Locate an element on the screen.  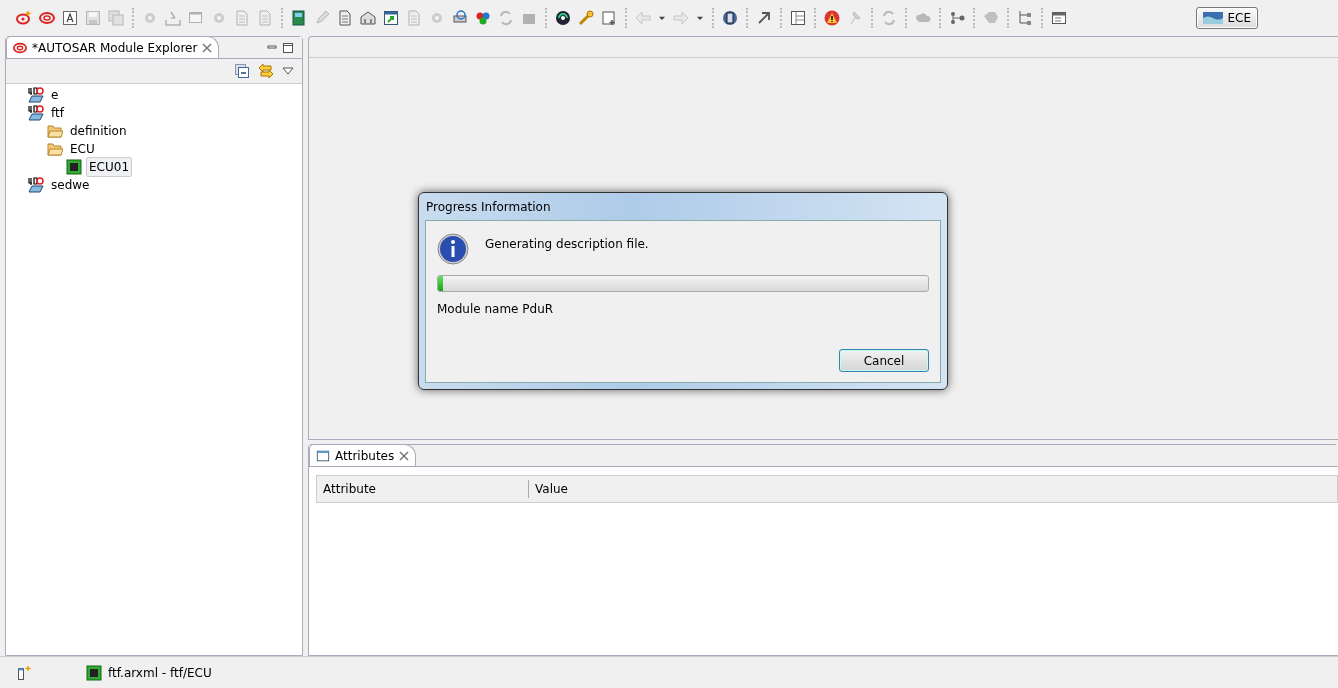
window-arrow-icon is located at coordinates (391, 18).